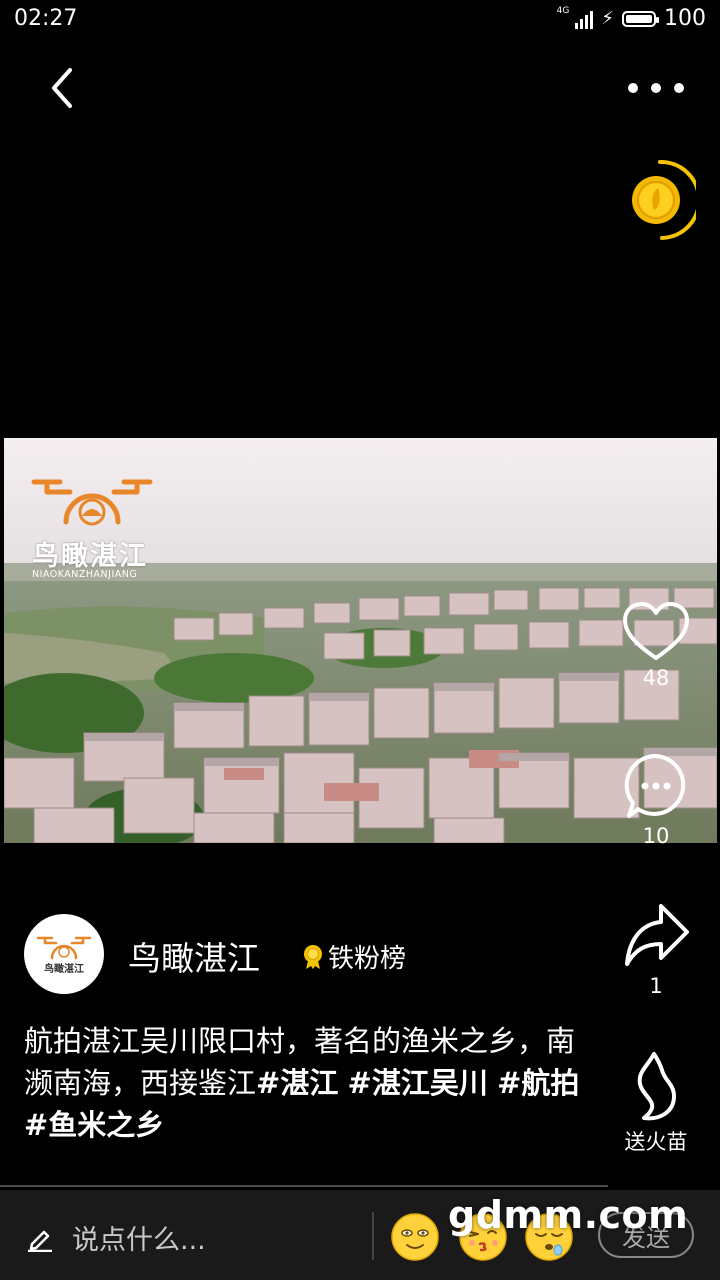 The height and width of the screenshot is (1280, 720). Describe the element at coordinates (64, 948) in the screenshot. I see `avatar-logo-icon` at that location.